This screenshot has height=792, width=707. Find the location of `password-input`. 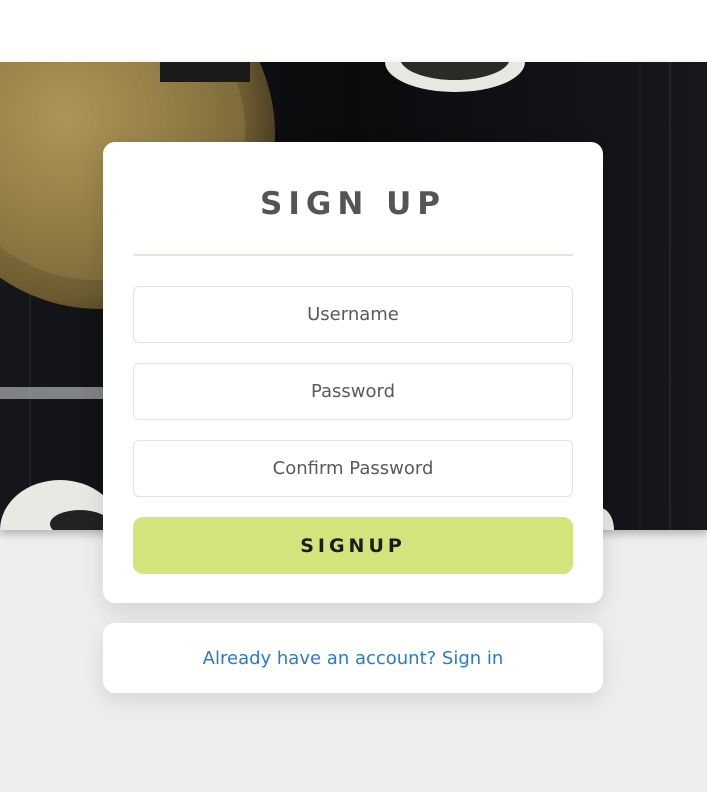

password-input is located at coordinates (353, 391).